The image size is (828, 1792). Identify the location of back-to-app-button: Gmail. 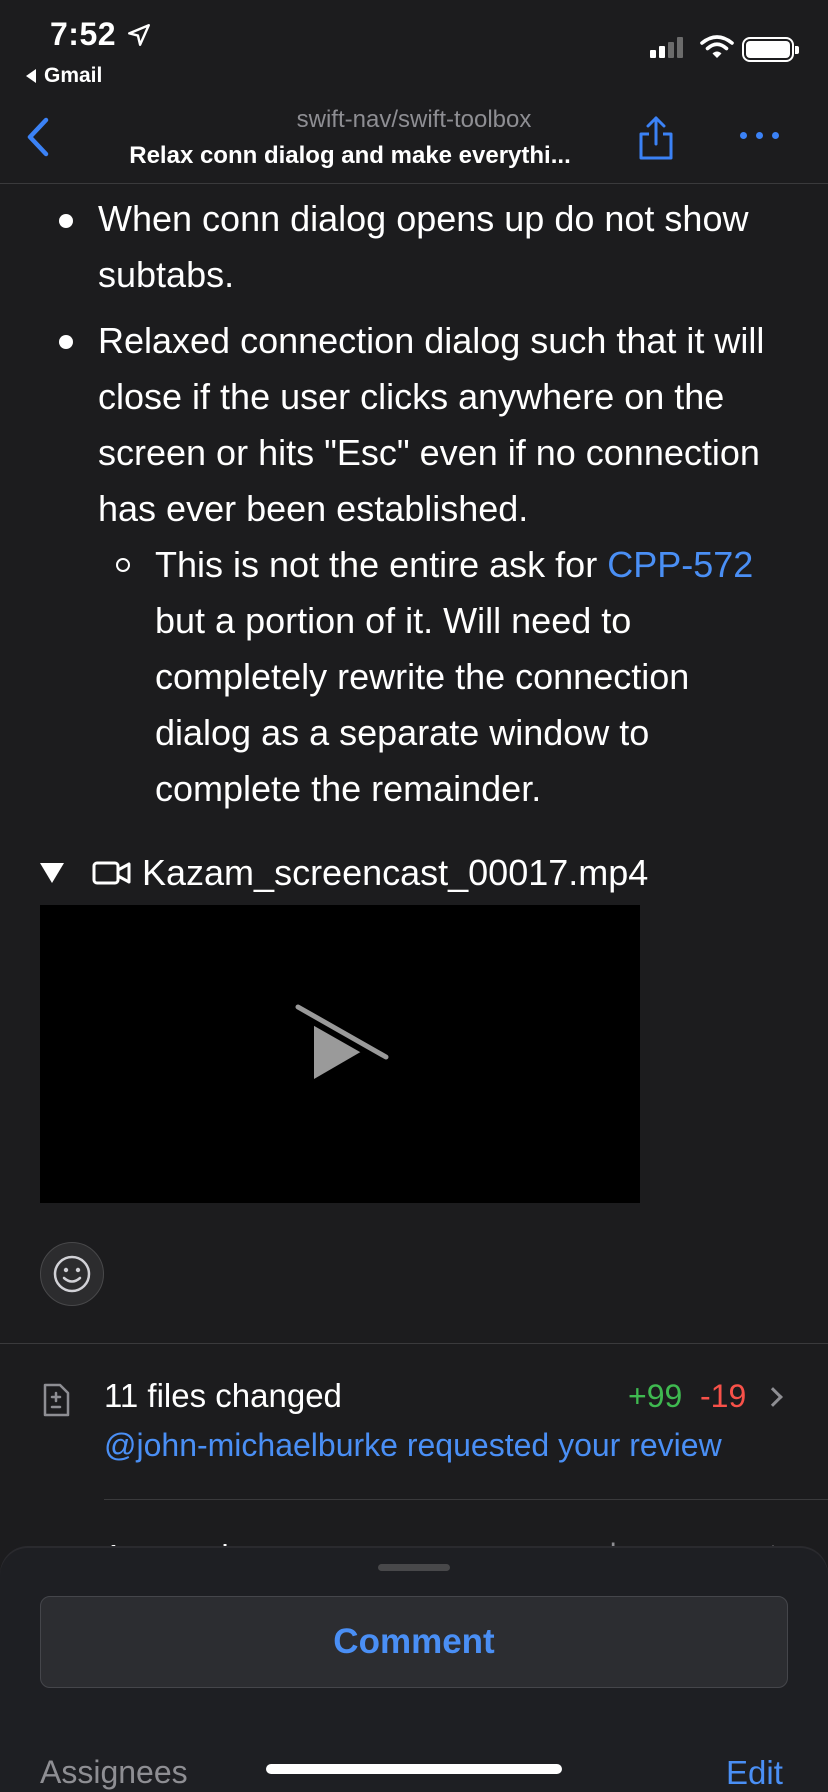
(64, 76).